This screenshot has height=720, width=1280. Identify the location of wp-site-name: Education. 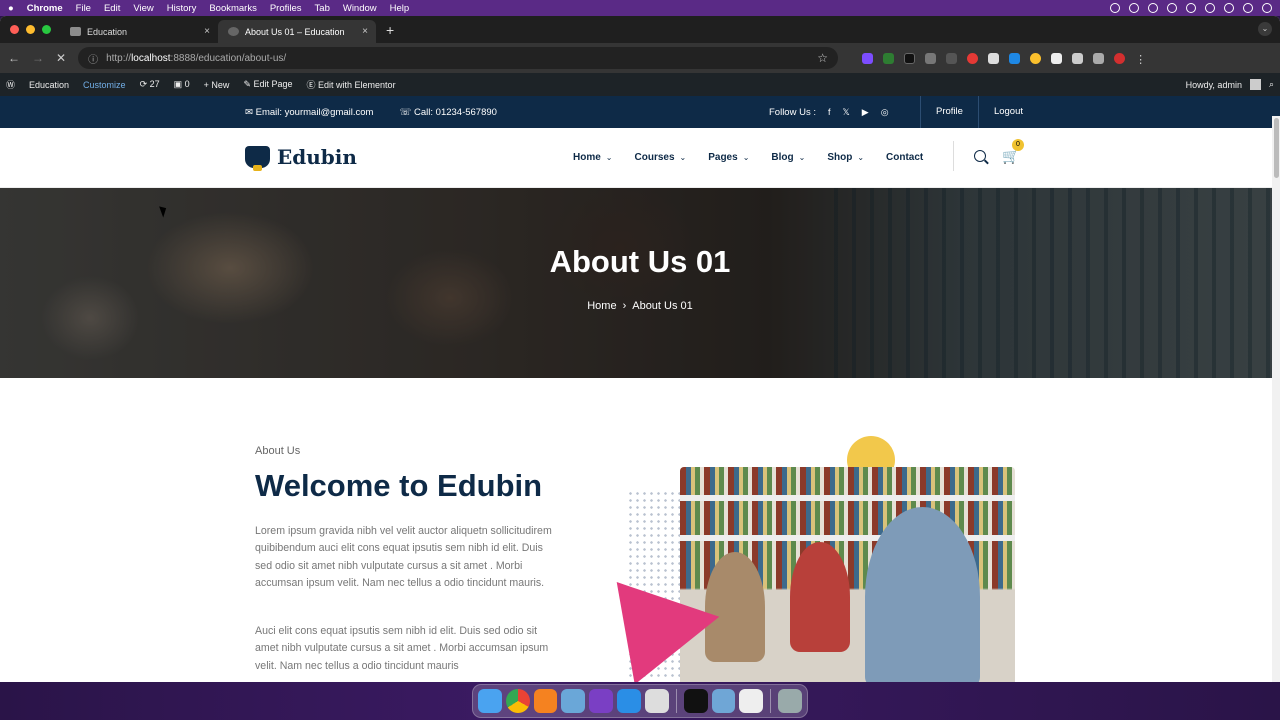
(49, 85).